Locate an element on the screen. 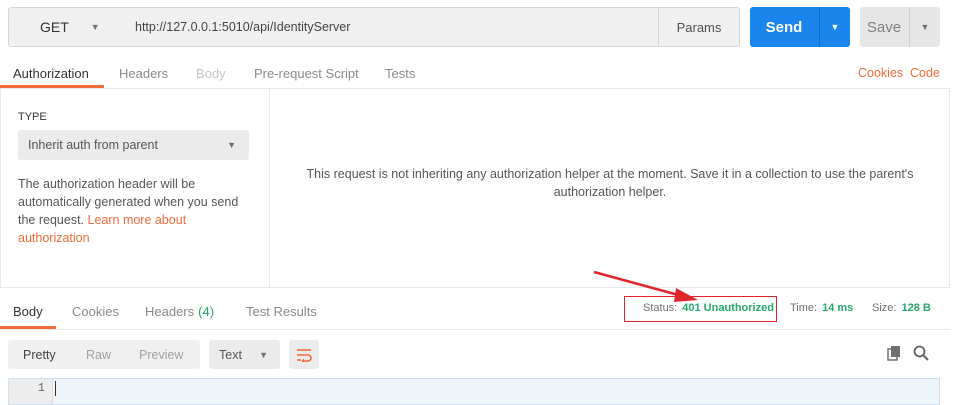 This screenshot has width=962, height=405. response-tab-test-results: Test Results is located at coordinates (281, 311).